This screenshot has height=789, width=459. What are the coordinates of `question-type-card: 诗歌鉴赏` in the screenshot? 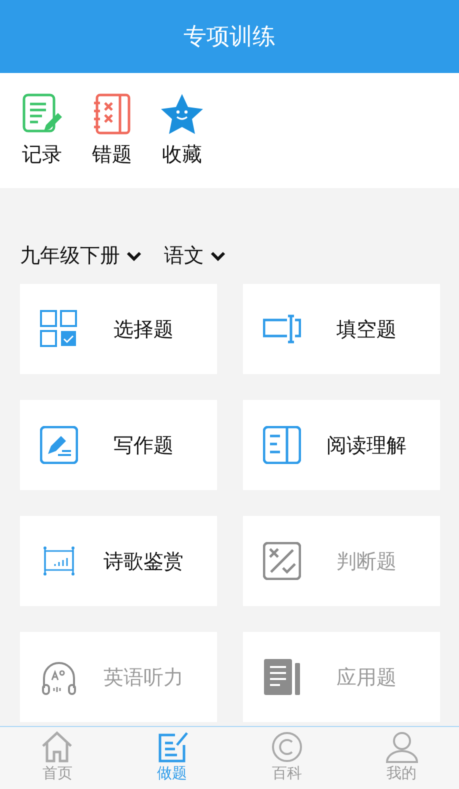 It's located at (118, 561).